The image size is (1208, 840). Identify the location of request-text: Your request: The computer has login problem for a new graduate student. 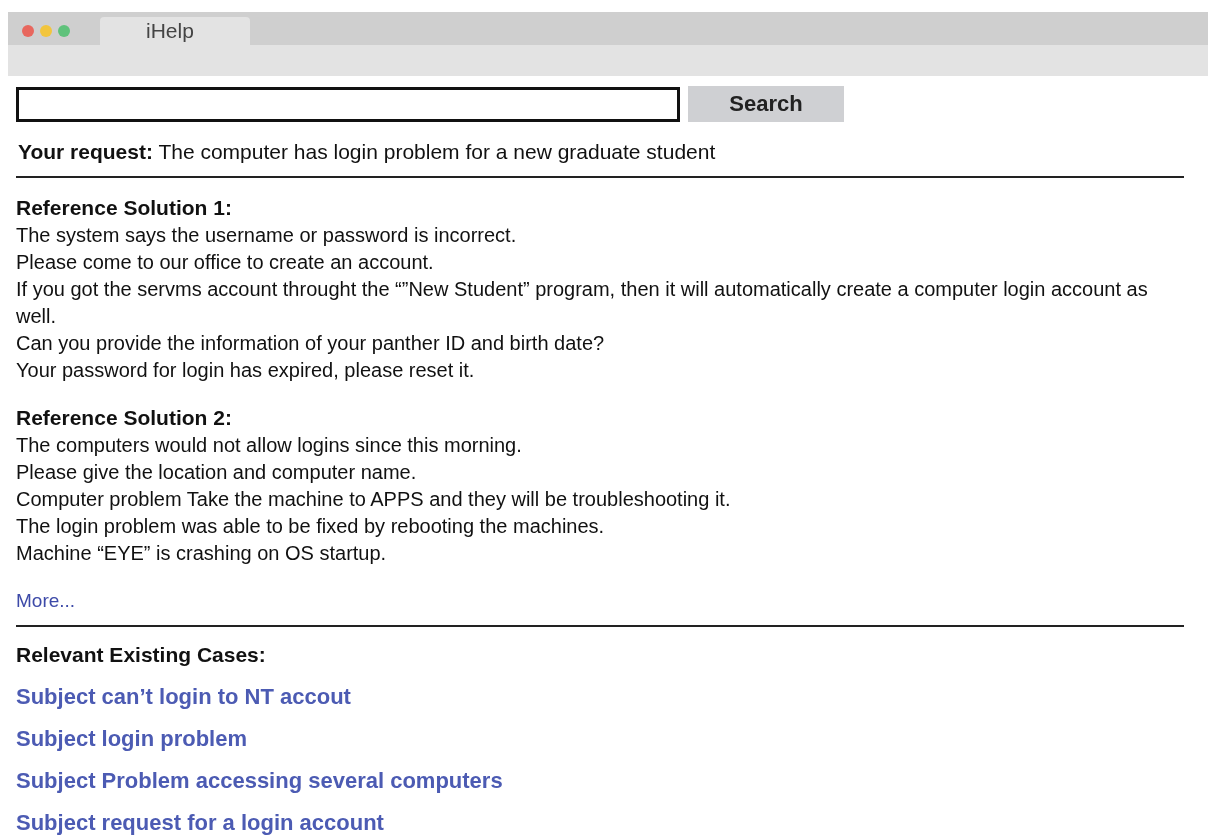
(367, 152).